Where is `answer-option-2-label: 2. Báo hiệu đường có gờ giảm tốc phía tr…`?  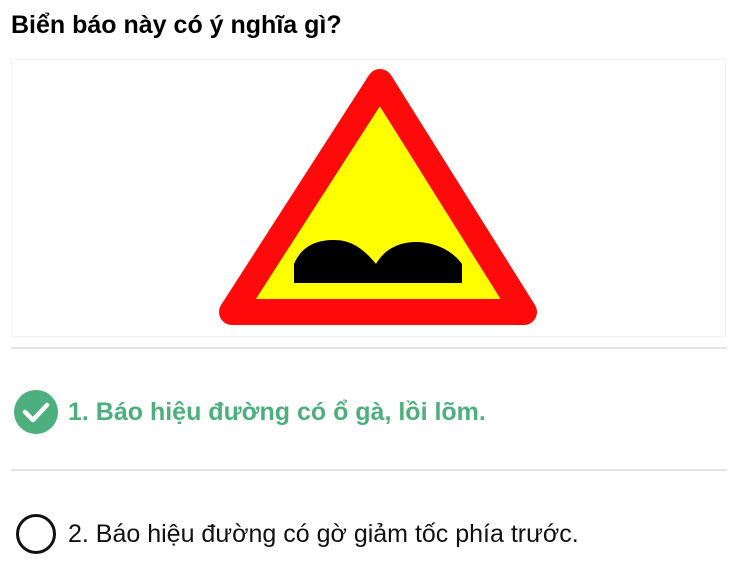 answer-option-2-label: 2. Báo hiệu đường có gờ giảm tốc phía tr… is located at coordinates (323, 534).